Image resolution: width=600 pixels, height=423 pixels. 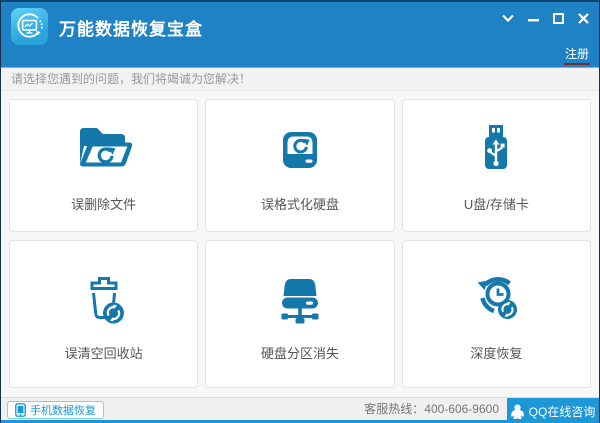 I want to click on card-label: 误删除文件, so click(x=104, y=204).